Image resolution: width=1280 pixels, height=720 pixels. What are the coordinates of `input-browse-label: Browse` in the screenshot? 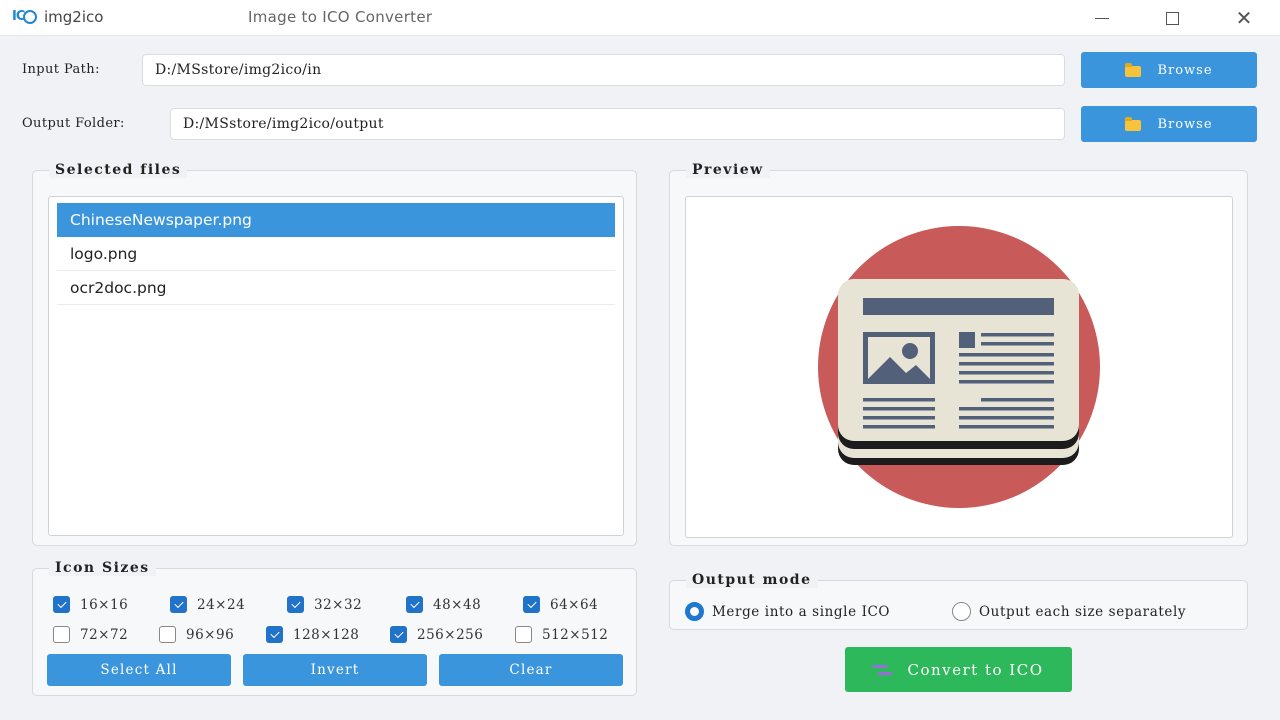 It's located at (1185, 70).